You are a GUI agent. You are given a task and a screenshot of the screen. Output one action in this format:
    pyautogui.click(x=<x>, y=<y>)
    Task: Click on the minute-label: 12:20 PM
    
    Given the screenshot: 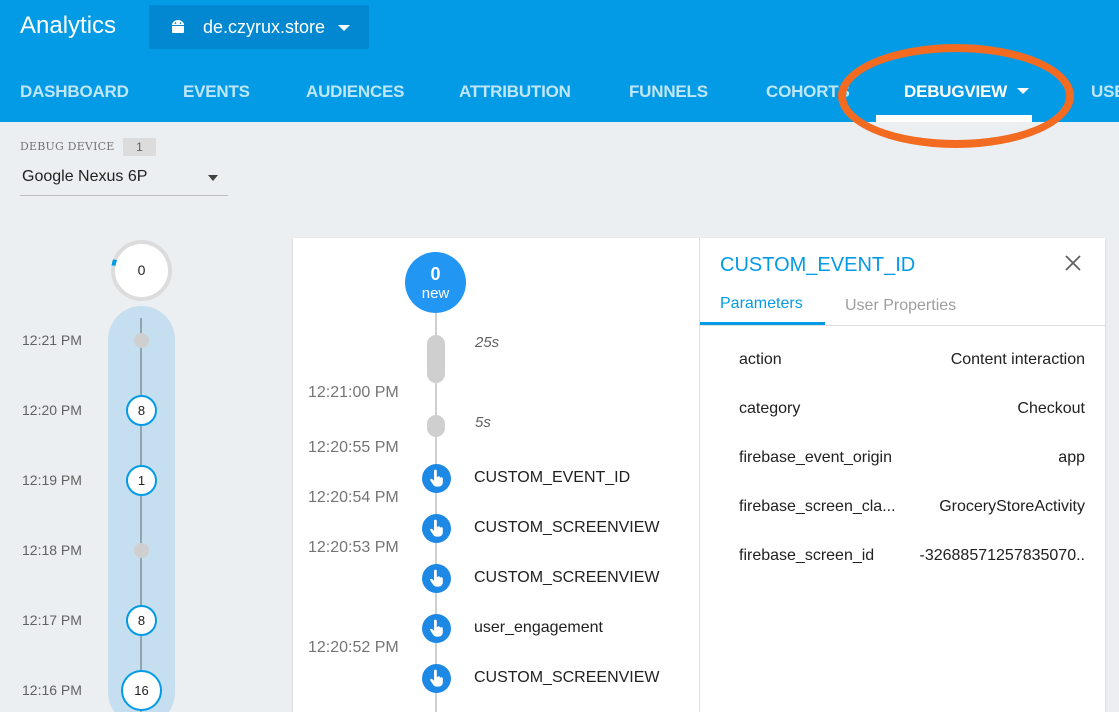 What is the action you would take?
    pyautogui.click(x=52, y=410)
    